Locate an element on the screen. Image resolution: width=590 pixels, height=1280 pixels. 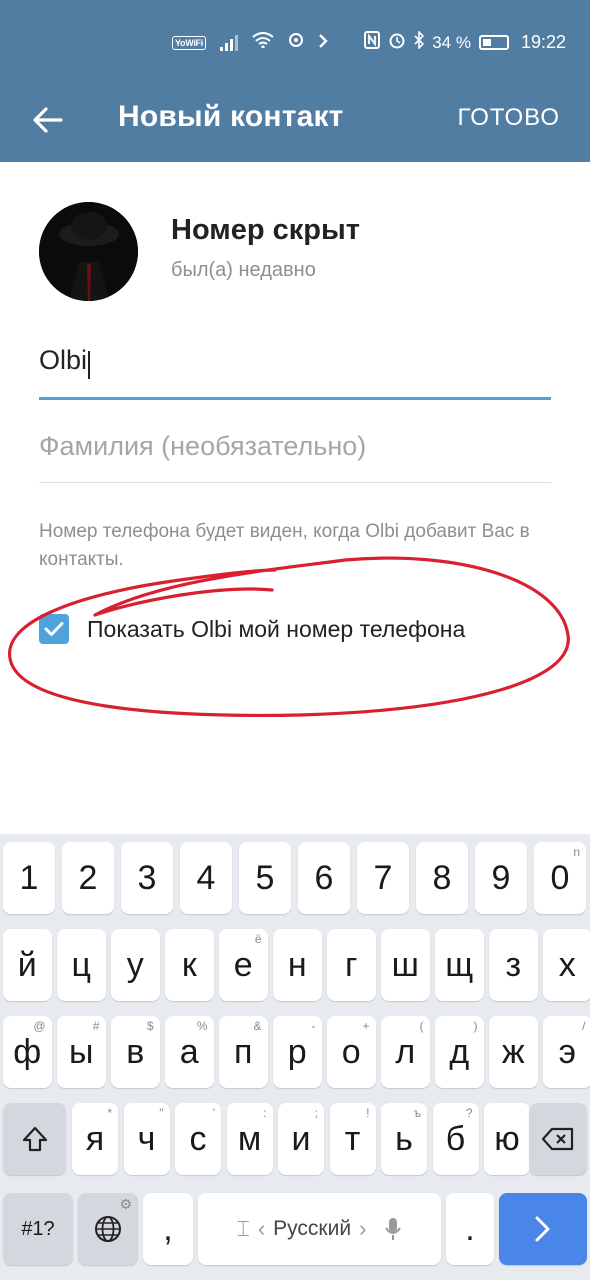
key-2: 2 is located at coordinates (88, 878).